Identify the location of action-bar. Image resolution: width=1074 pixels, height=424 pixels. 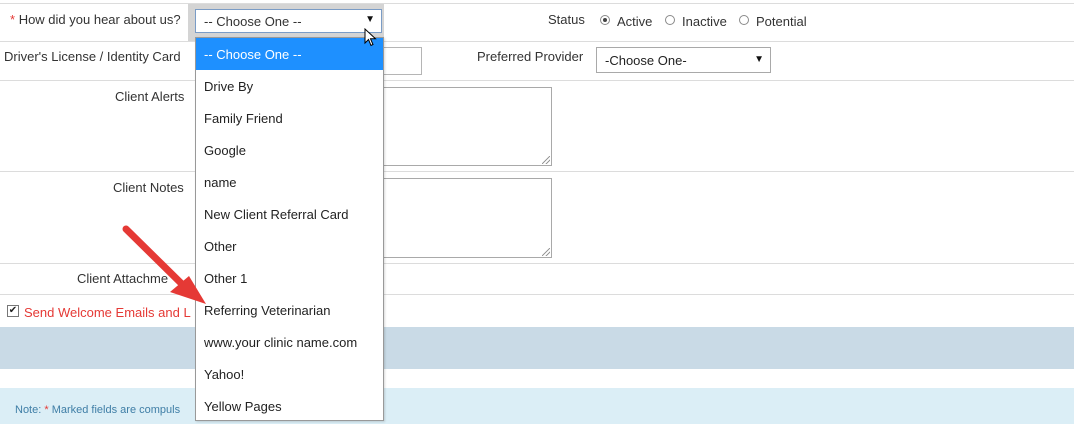
(537, 348).